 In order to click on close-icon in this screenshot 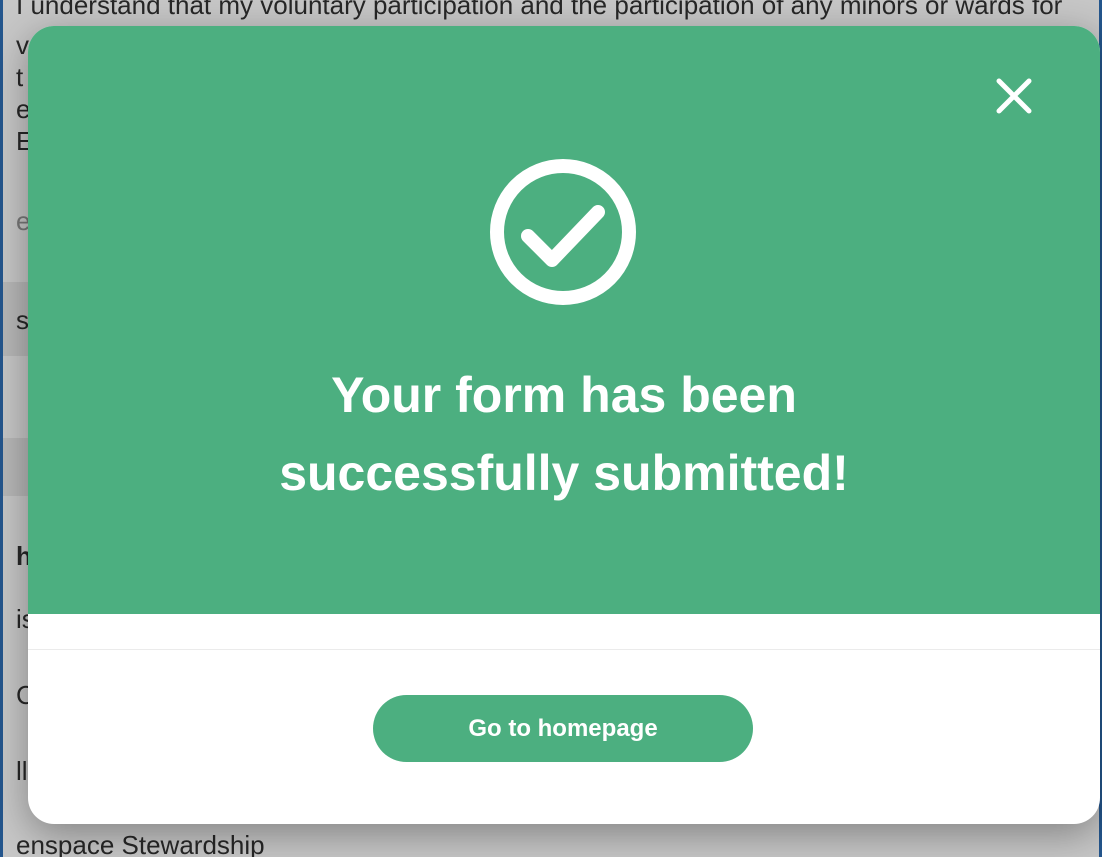, I will do `click(1014, 96)`.